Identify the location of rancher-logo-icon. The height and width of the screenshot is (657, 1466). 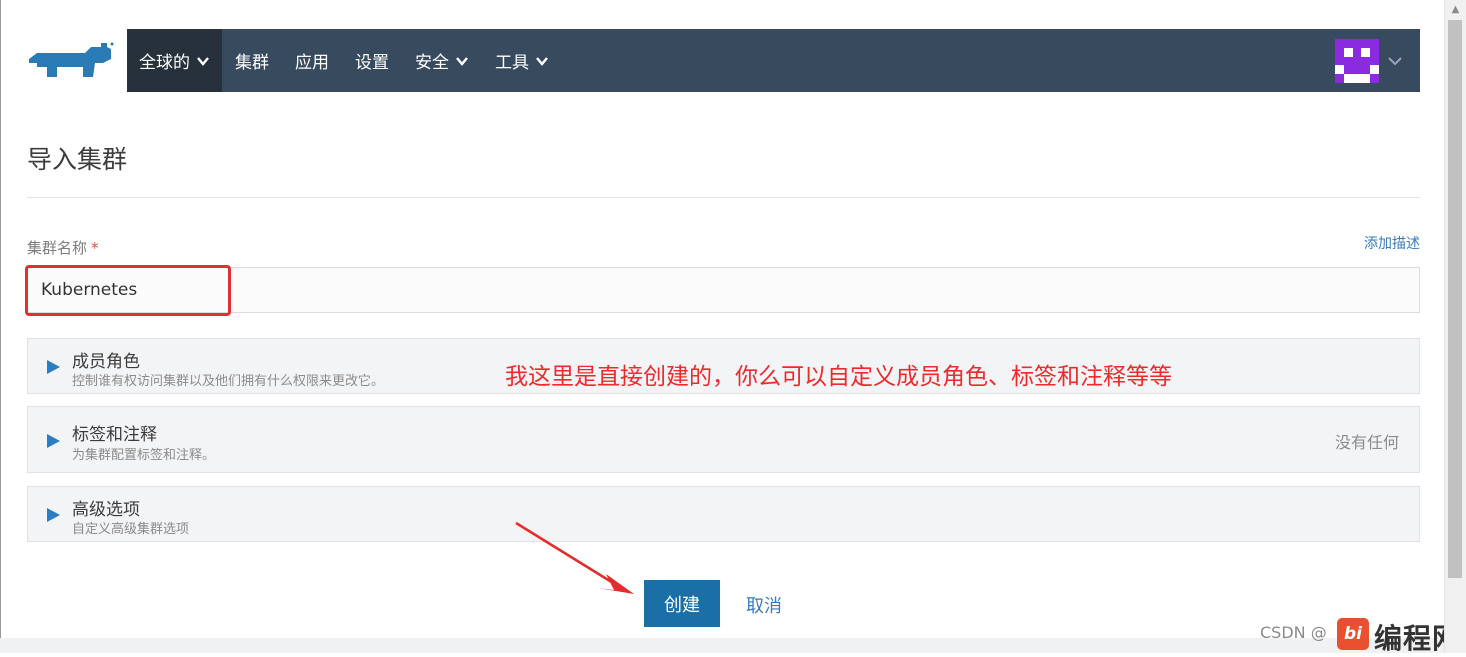
(71, 59).